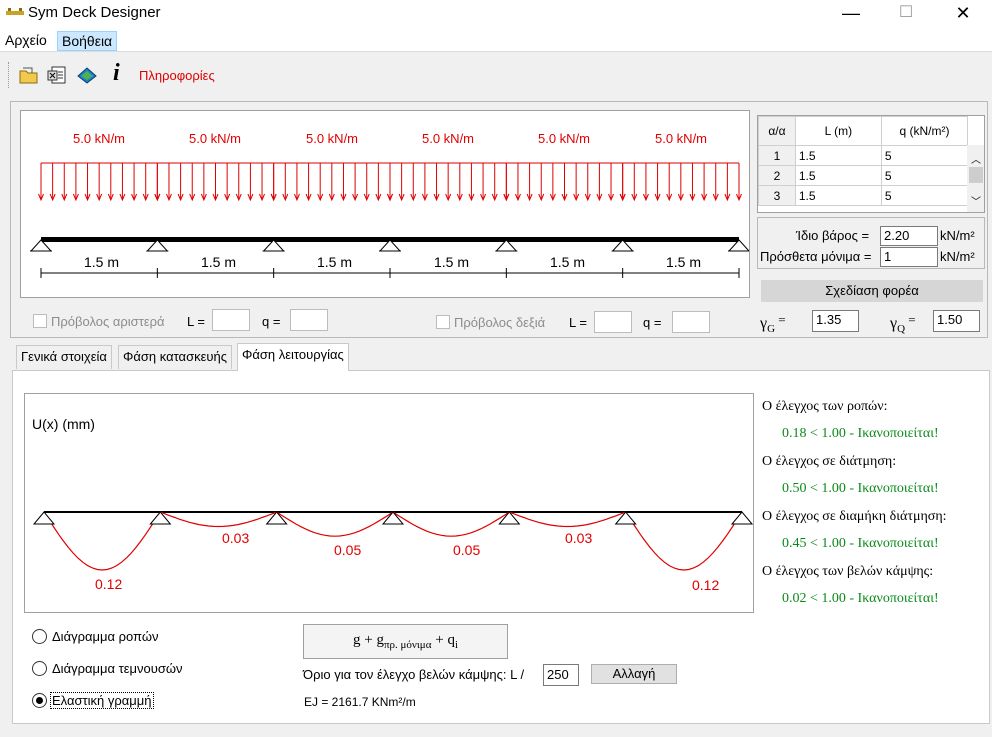 This screenshot has width=992, height=737. Describe the element at coordinates (835, 321) in the screenshot. I see `gamma-g-input: 1.35` at that location.